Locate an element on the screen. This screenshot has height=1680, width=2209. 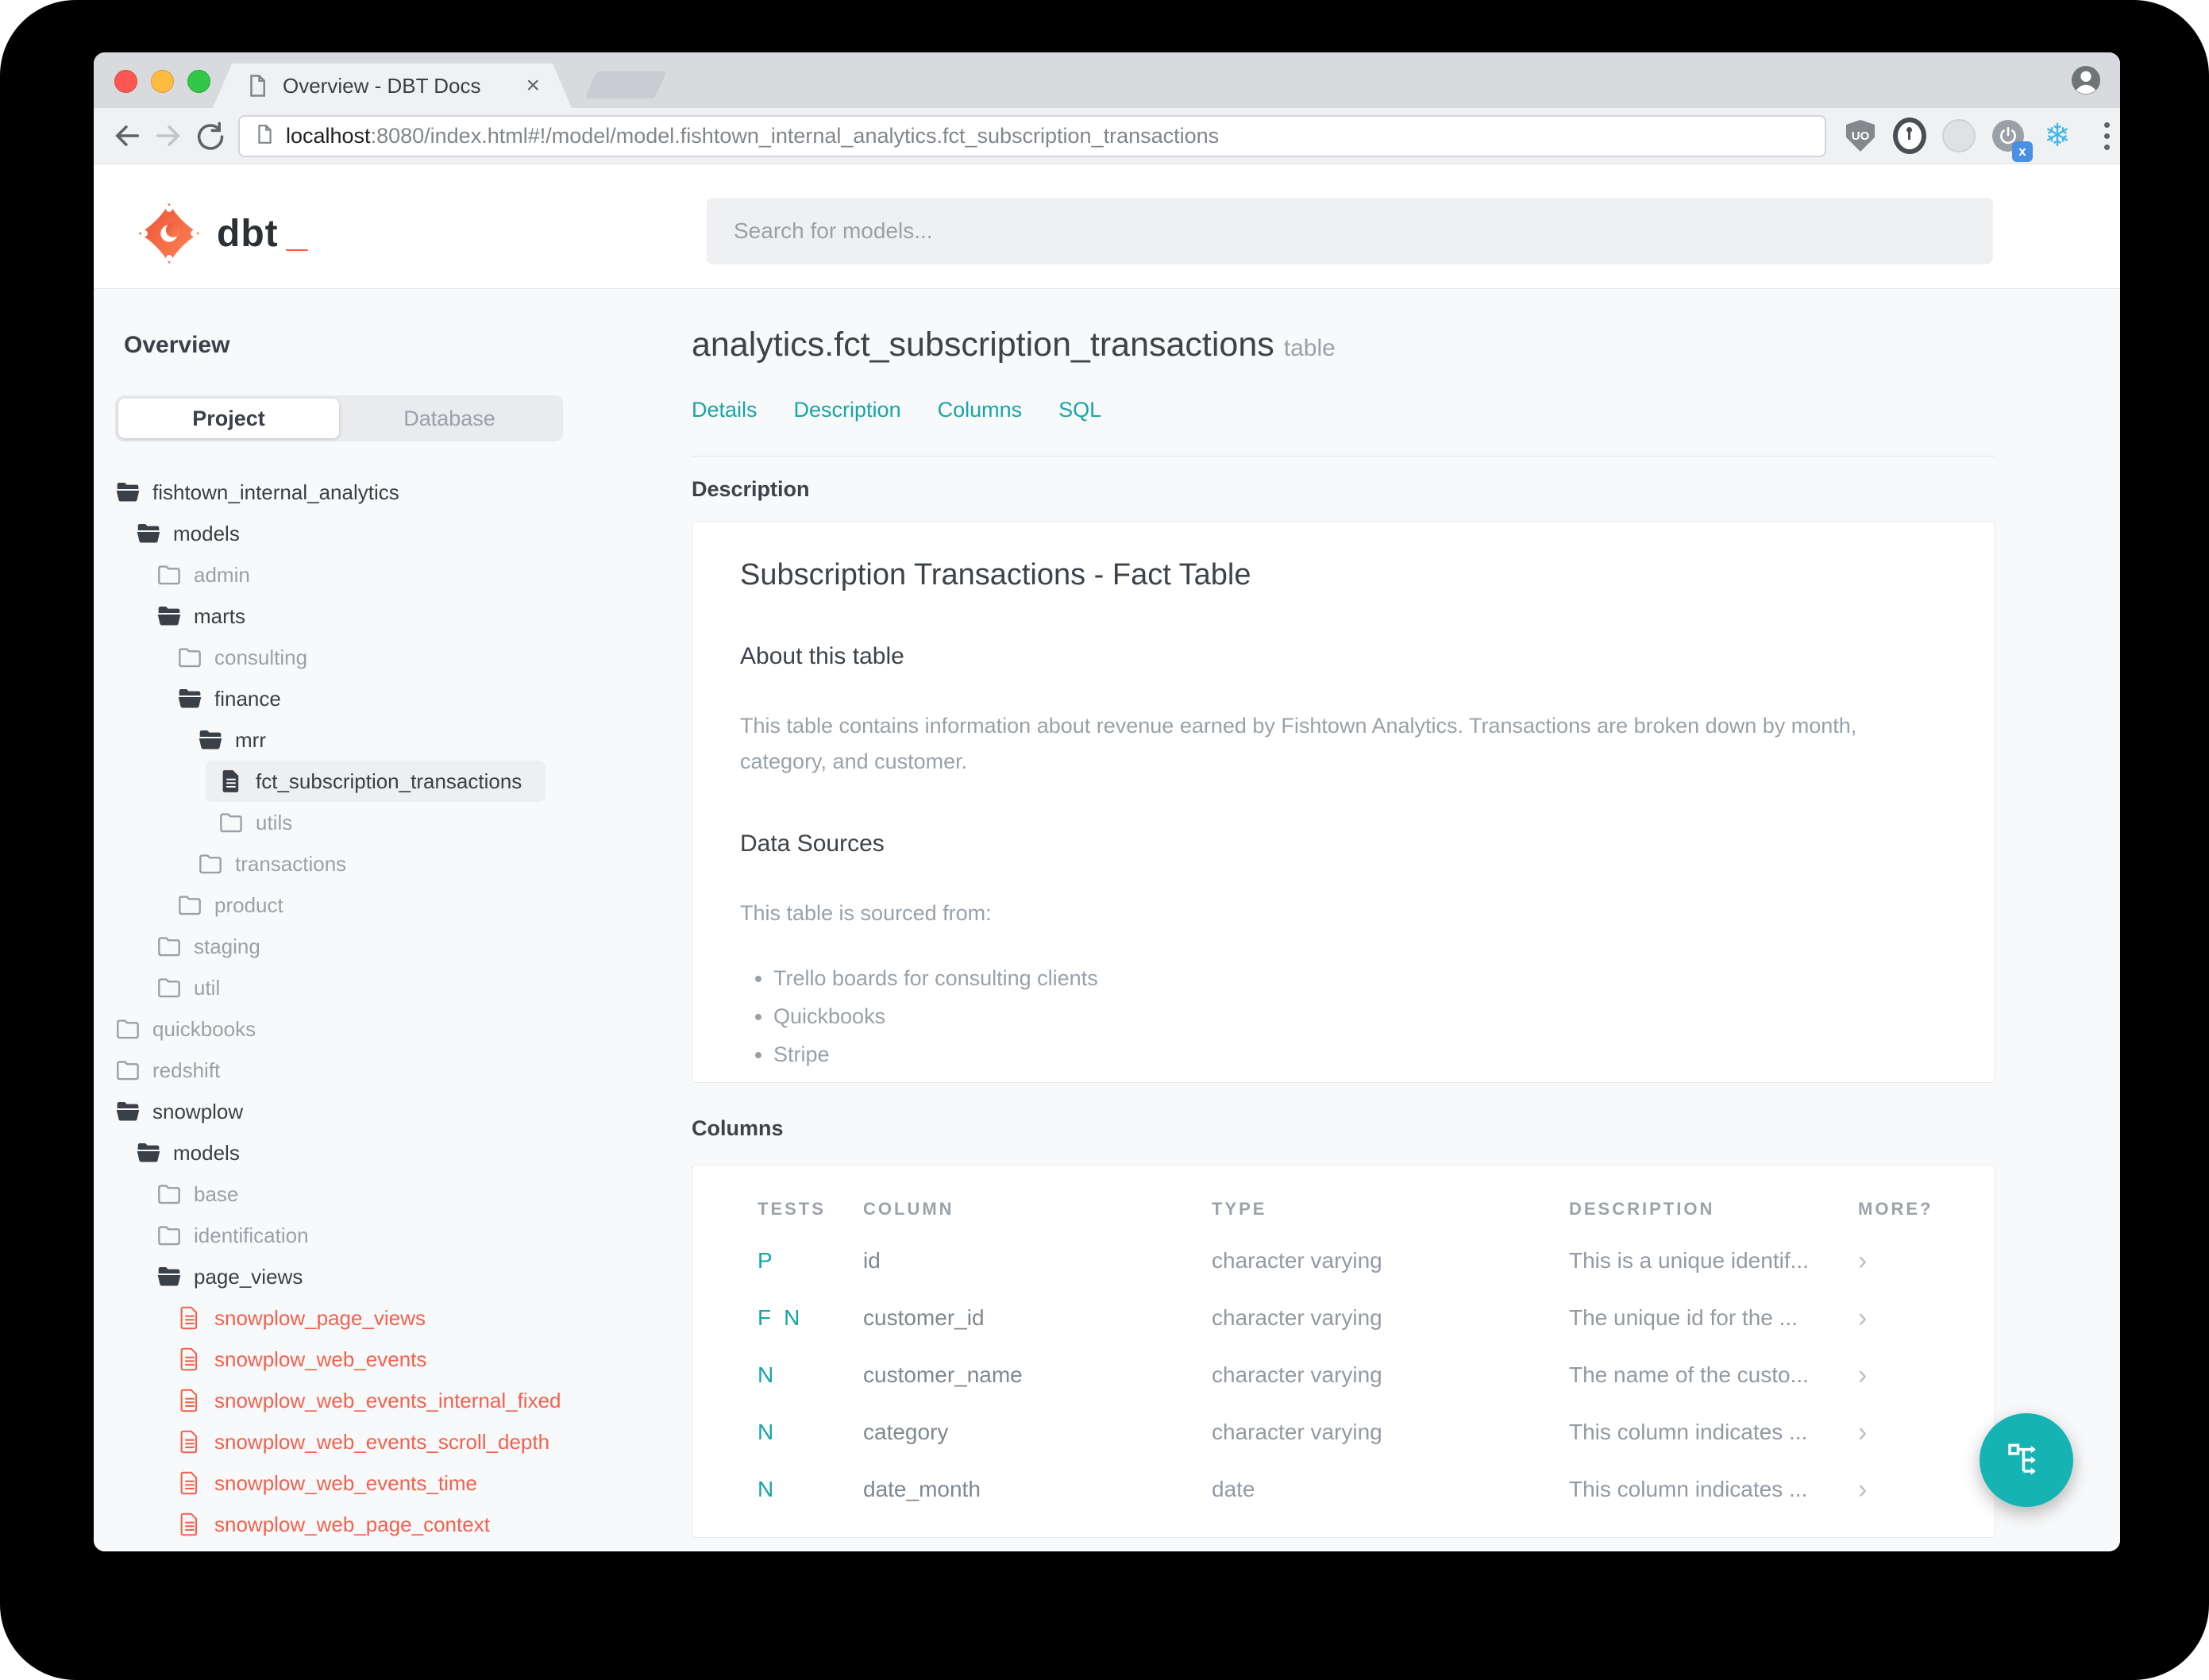
cell-column: id is located at coordinates (872, 1260).